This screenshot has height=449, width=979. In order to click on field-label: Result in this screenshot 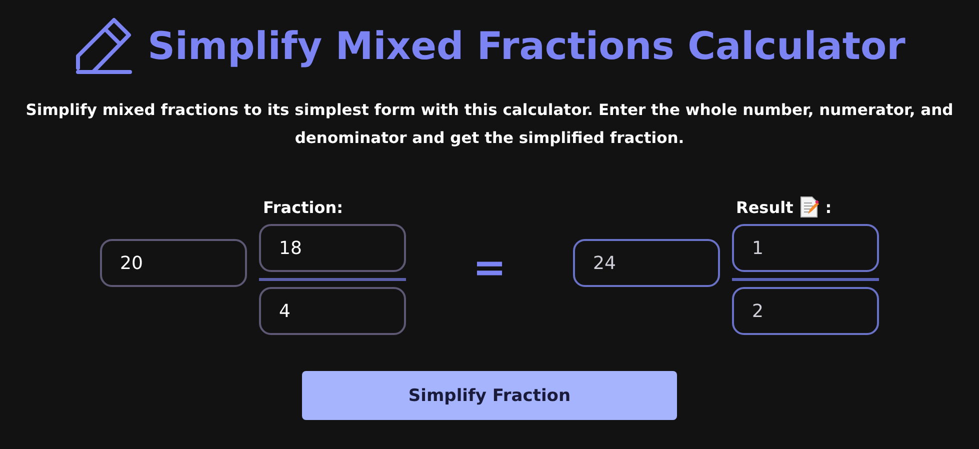, I will do `click(765, 207)`.